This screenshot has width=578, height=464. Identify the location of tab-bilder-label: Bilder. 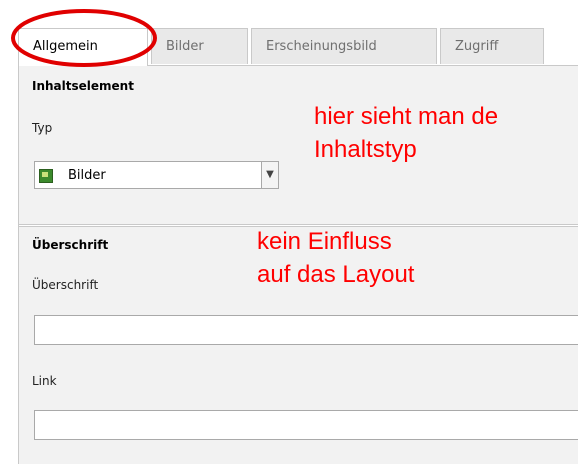
(185, 46).